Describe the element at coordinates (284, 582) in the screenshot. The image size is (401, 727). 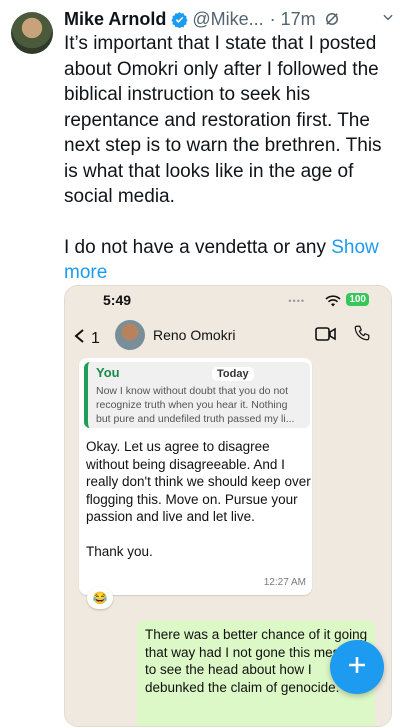
I see `message-timestamp: 12:27 AM` at that location.